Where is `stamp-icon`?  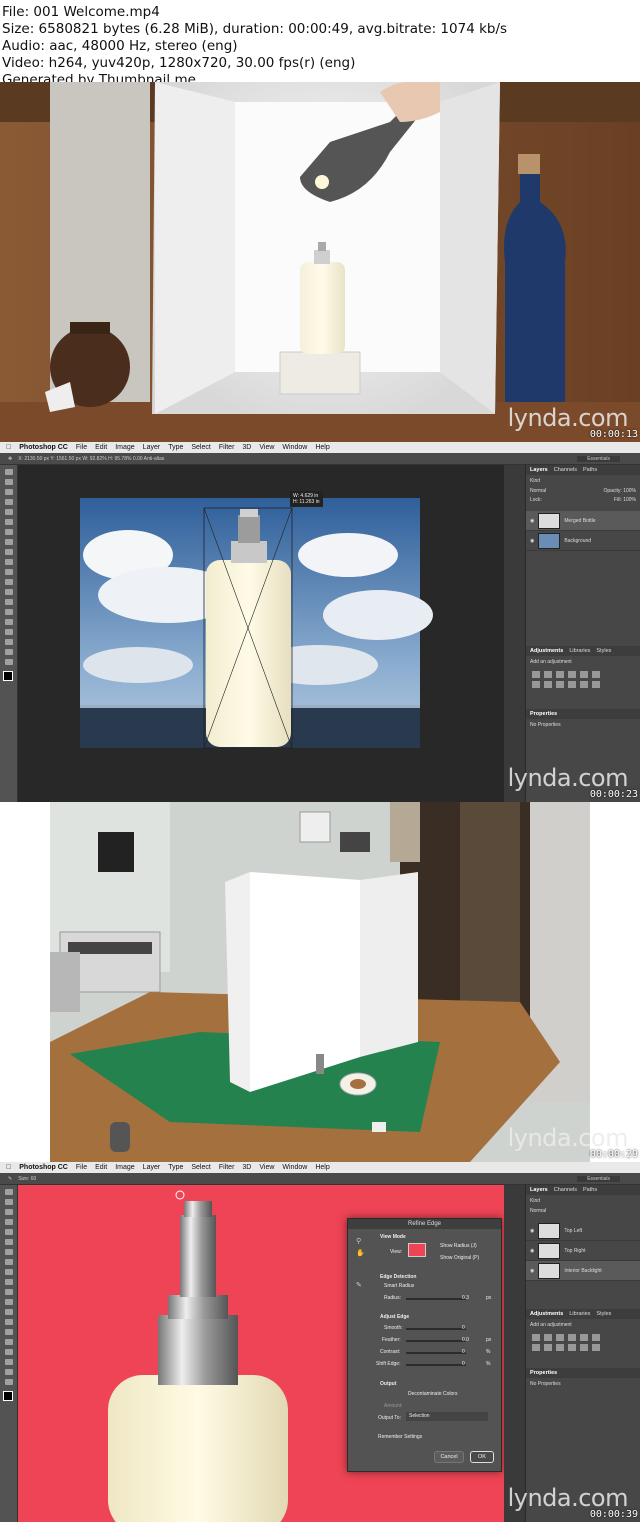 stamp-icon is located at coordinates (9, 552).